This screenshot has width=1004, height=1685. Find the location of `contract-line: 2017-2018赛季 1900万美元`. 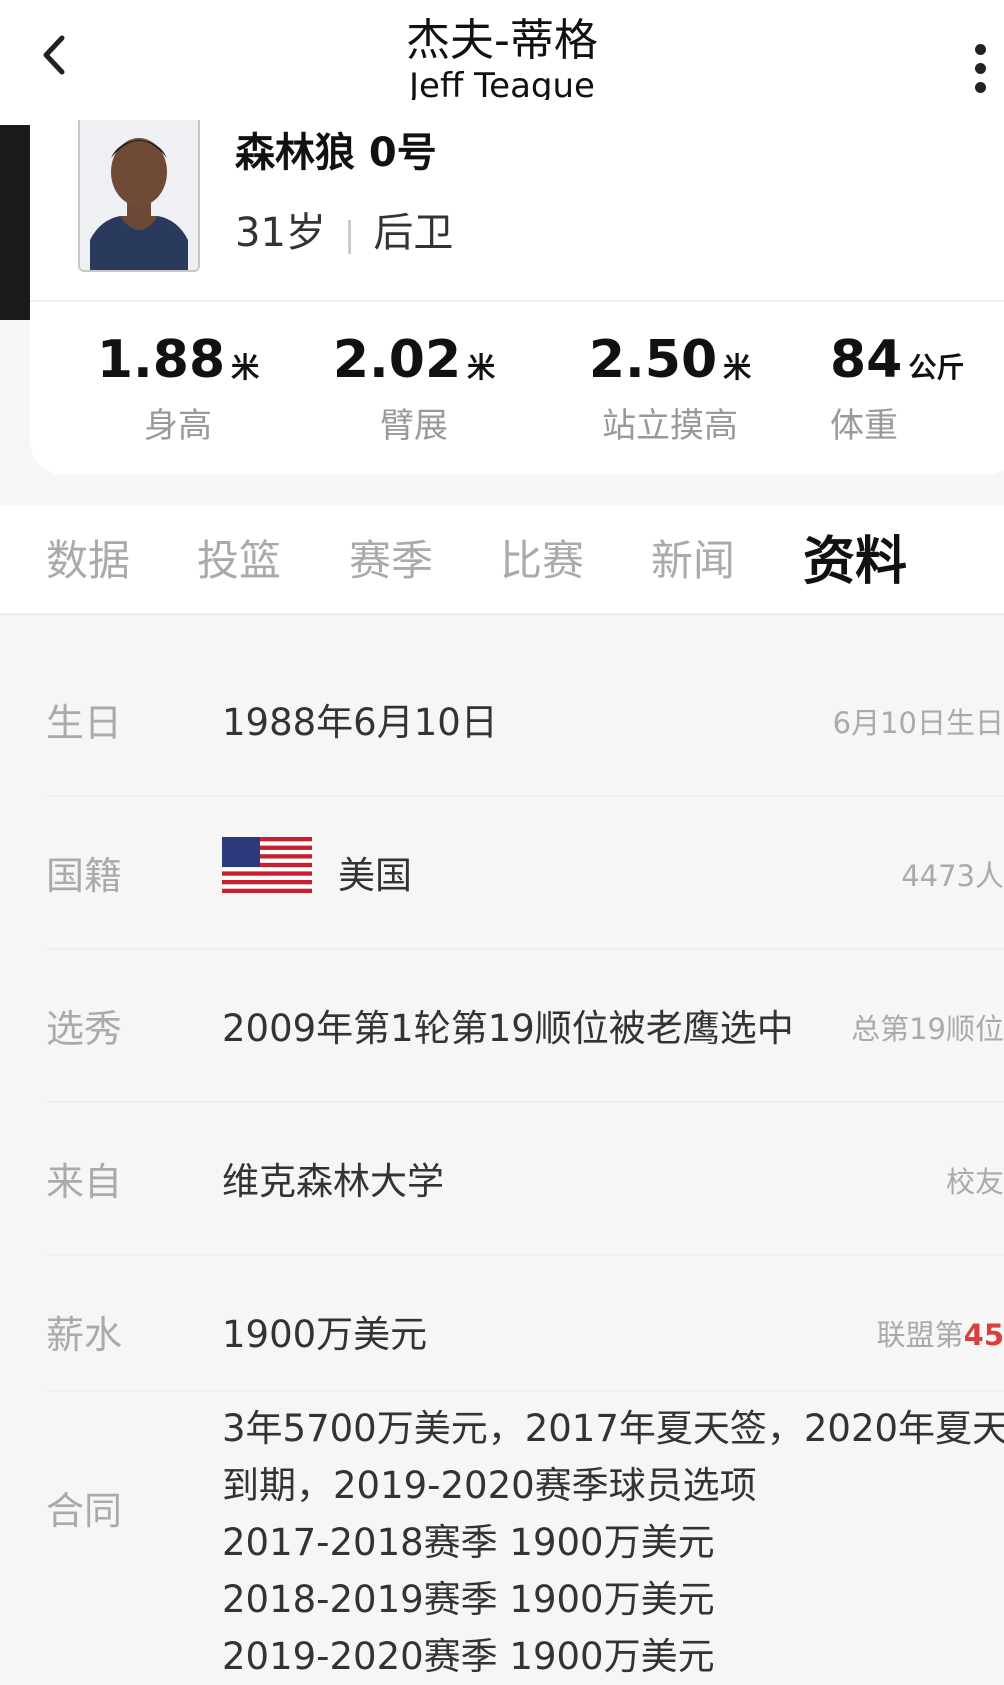

contract-line: 2017-2018赛季 1900万美元 is located at coordinates (468, 1542).